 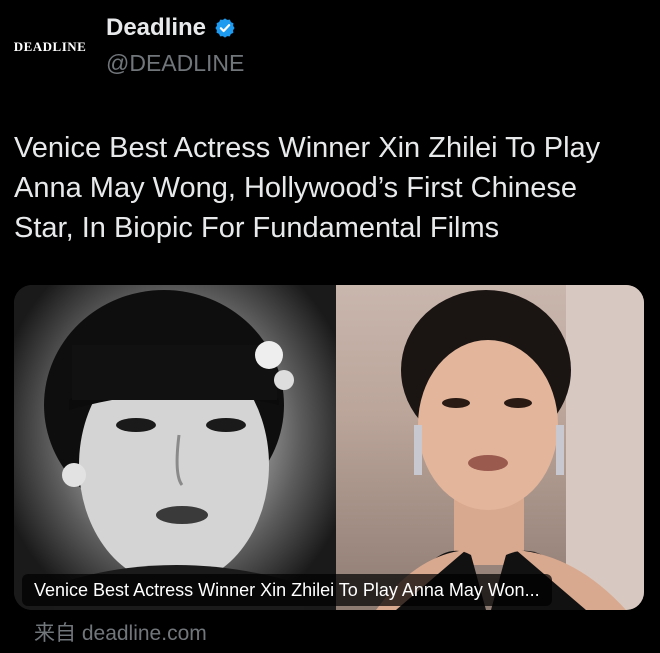 I want to click on display-name: Deadline, so click(x=156, y=28).